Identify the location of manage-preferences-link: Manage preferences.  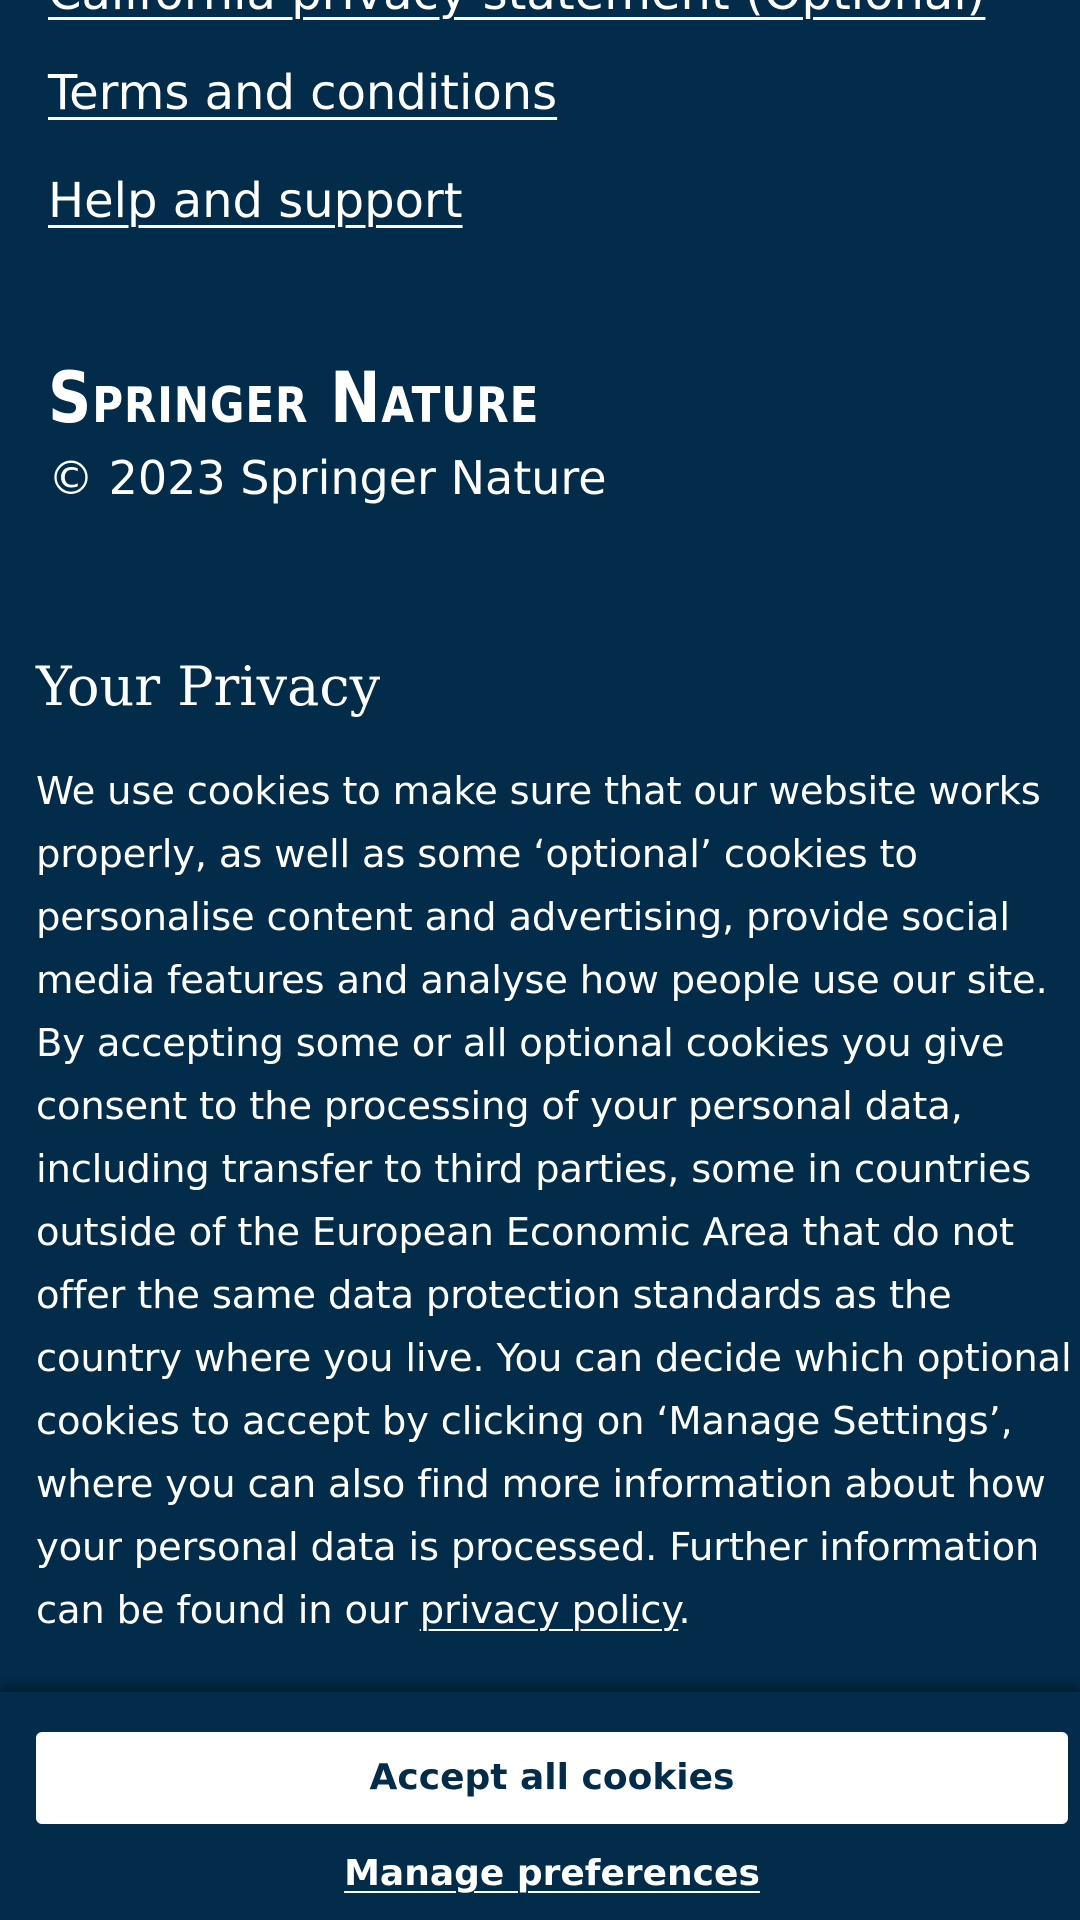
(540, 1874).